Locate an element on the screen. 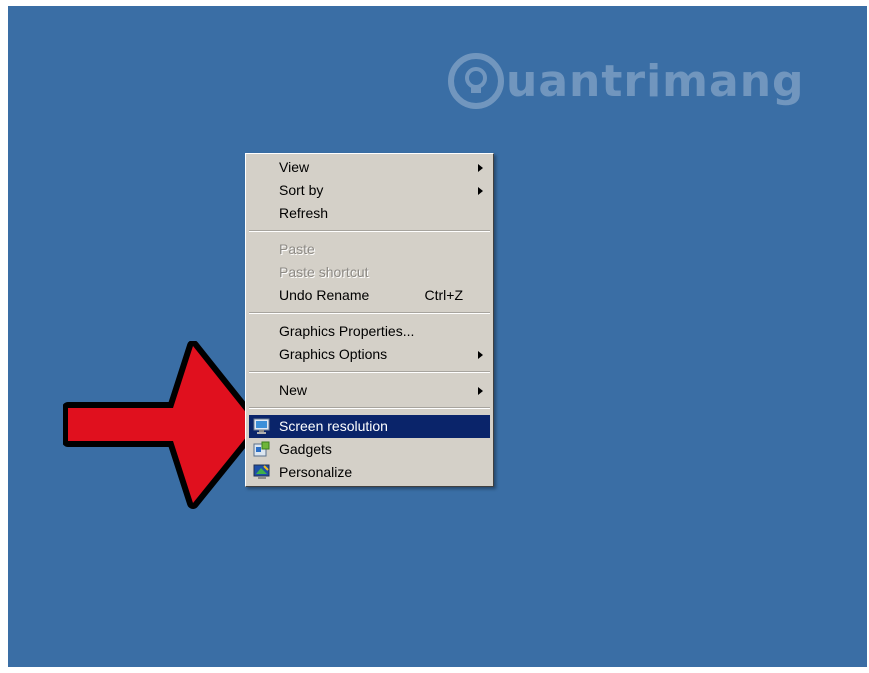  monitor-icon is located at coordinates (262, 426).